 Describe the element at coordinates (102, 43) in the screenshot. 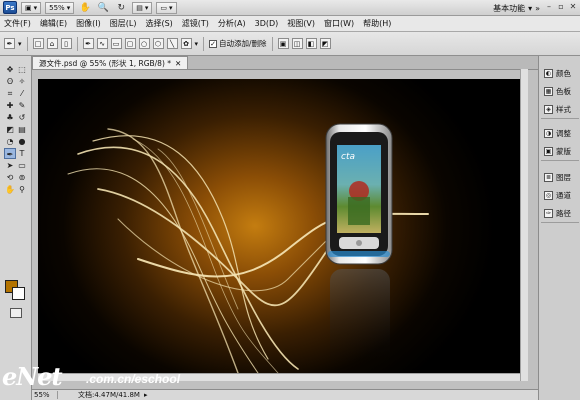

I see `freeform-pen-icon: ∿` at that location.